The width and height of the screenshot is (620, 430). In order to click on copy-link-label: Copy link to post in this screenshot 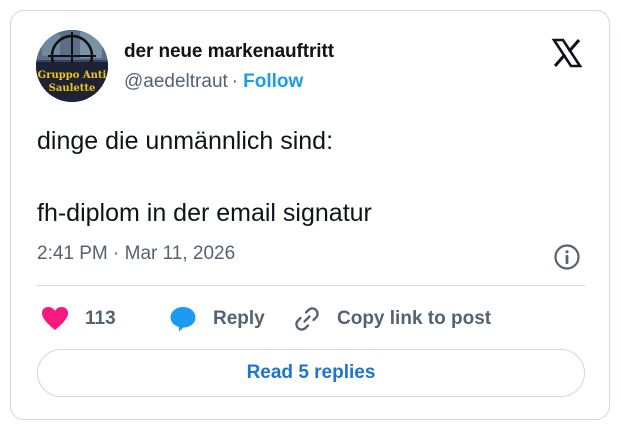, I will do `click(414, 318)`.